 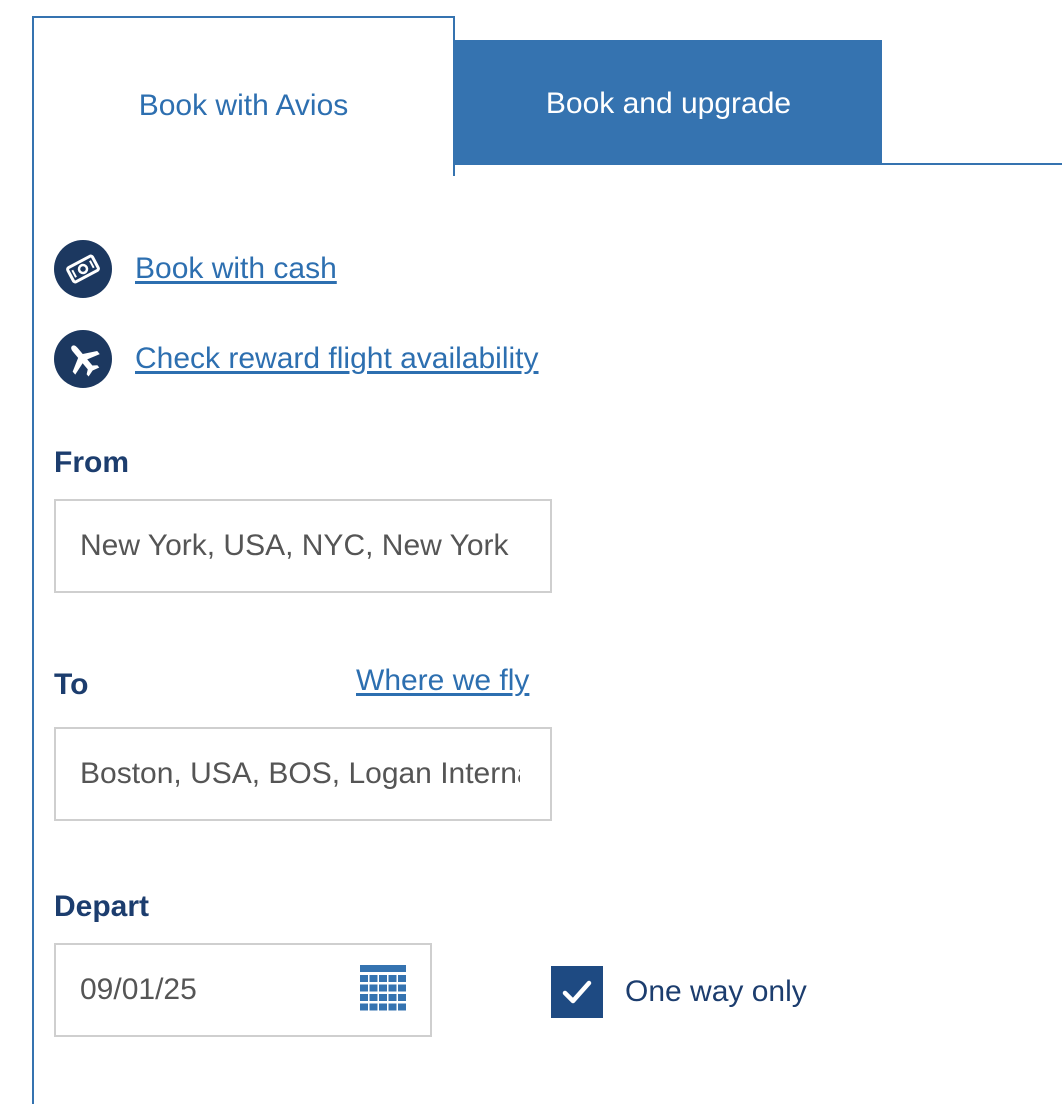 What do you see at coordinates (33, 640) in the screenshot?
I see `panel-left-border` at bounding box center [33, 640].